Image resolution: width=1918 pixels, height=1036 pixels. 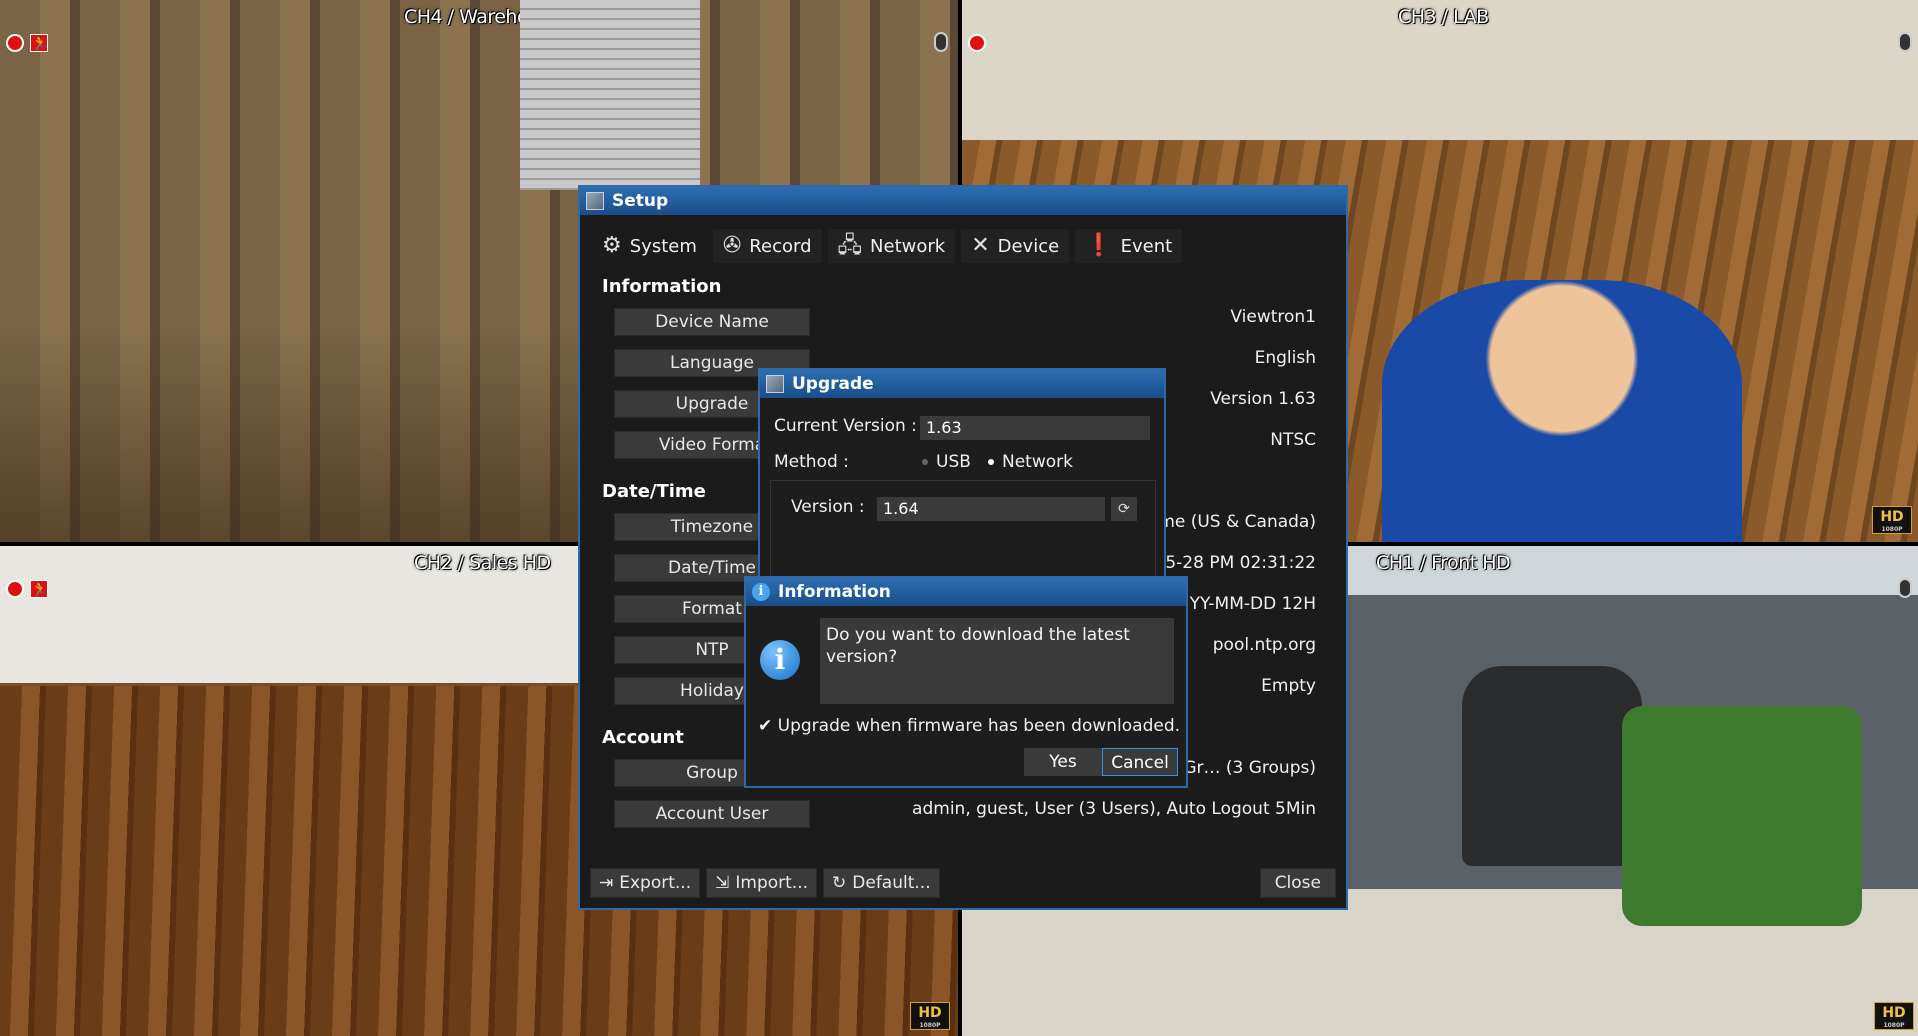 I want to click on setup-window-icon, so click(x=595, y=201).